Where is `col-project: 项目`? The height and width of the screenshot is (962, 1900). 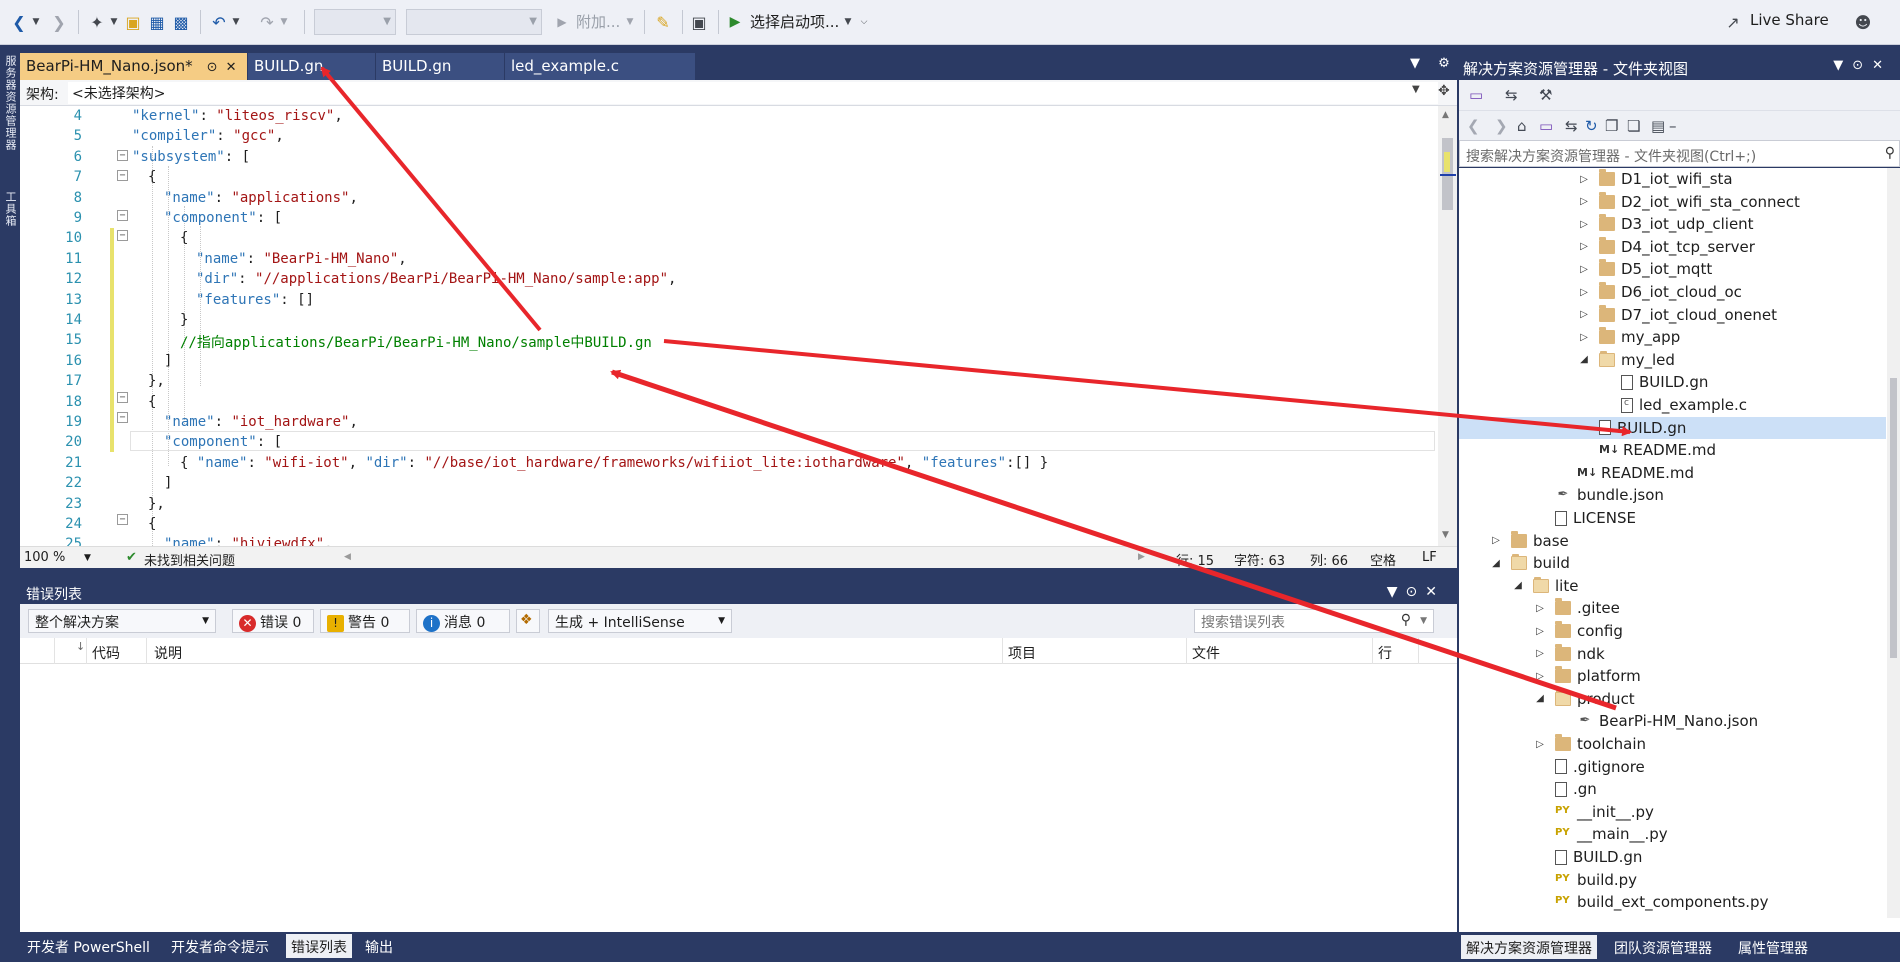
col-project: 项目 is located at coordinates (1022, 653).